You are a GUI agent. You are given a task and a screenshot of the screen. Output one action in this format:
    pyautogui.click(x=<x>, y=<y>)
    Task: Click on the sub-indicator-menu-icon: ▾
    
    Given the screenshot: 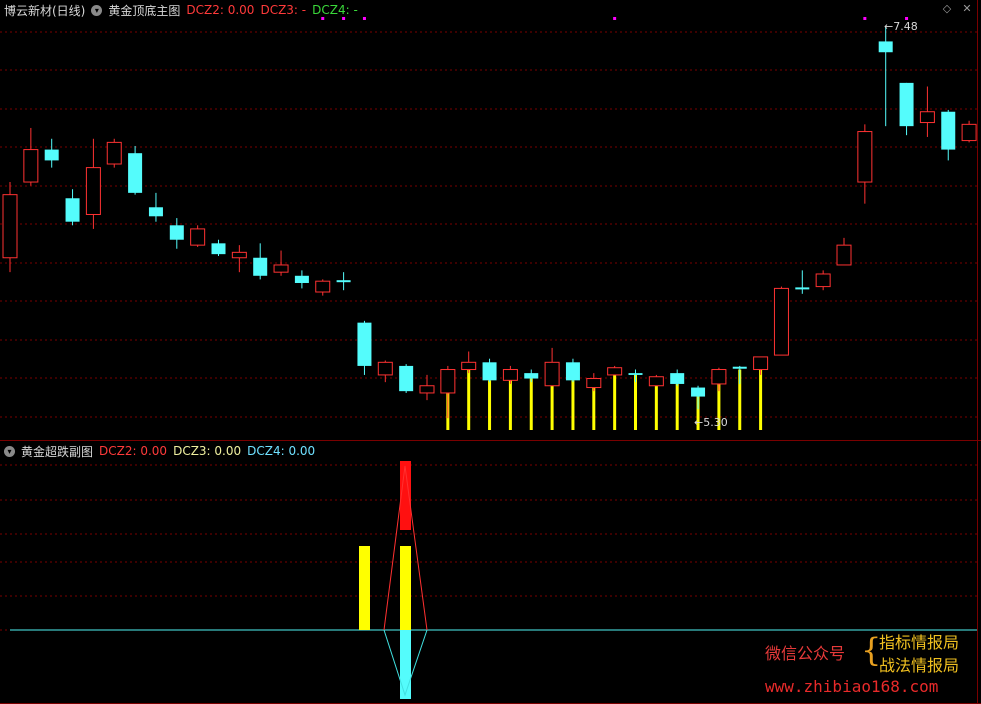 What is the action you would take?
    pyautogui.click(x=9, y=451)
    